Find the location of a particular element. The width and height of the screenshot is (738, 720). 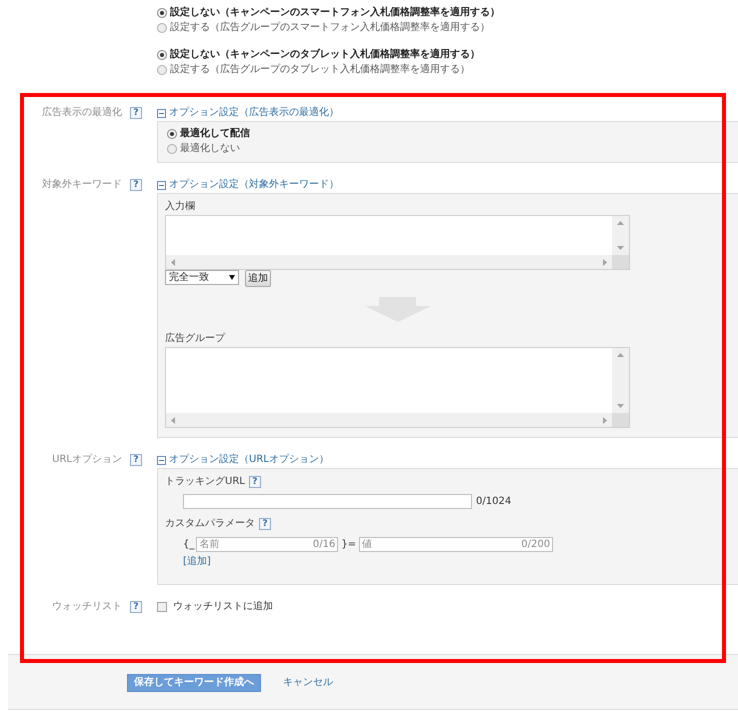

setting-label: URLオプション is located at coordinates (87, 460).